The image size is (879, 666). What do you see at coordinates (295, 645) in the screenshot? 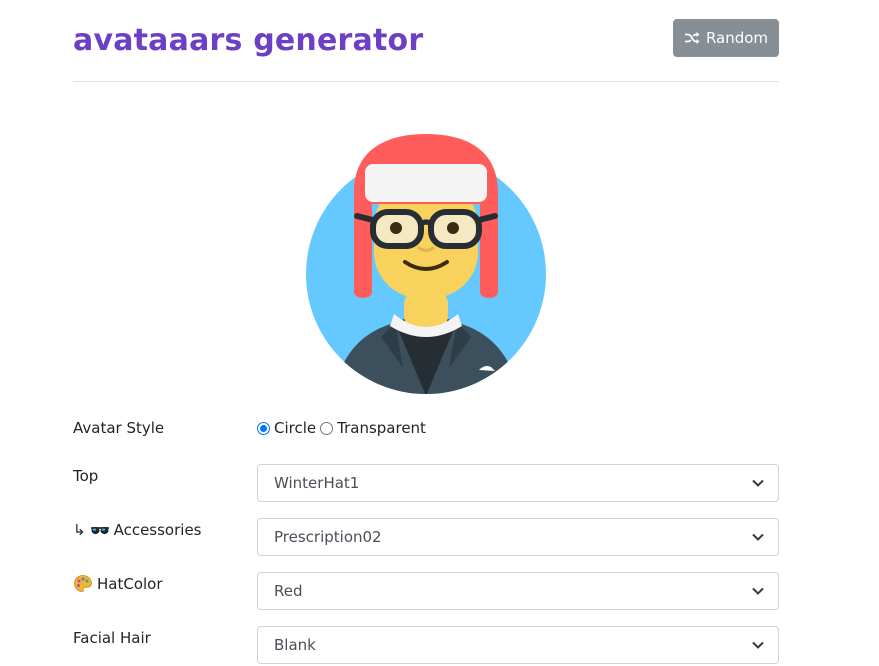
I see `facial-hair-select-value: Blank` at bounding box center [295, 645].